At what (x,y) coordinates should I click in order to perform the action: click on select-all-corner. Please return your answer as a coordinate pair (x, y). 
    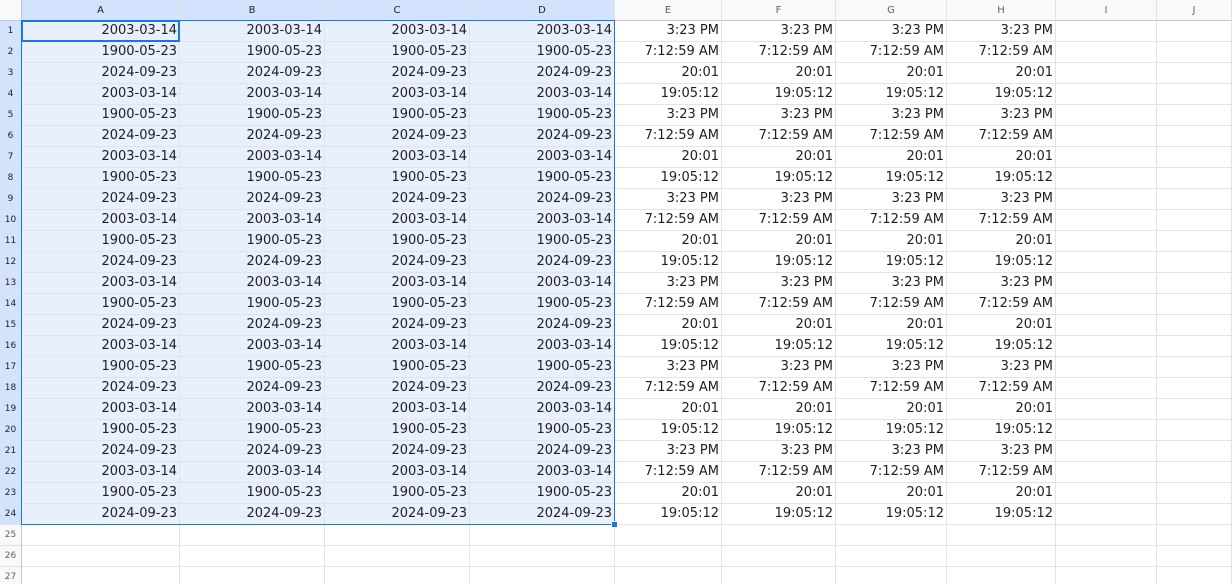
    Looking at the image, I should click on (11, 10).